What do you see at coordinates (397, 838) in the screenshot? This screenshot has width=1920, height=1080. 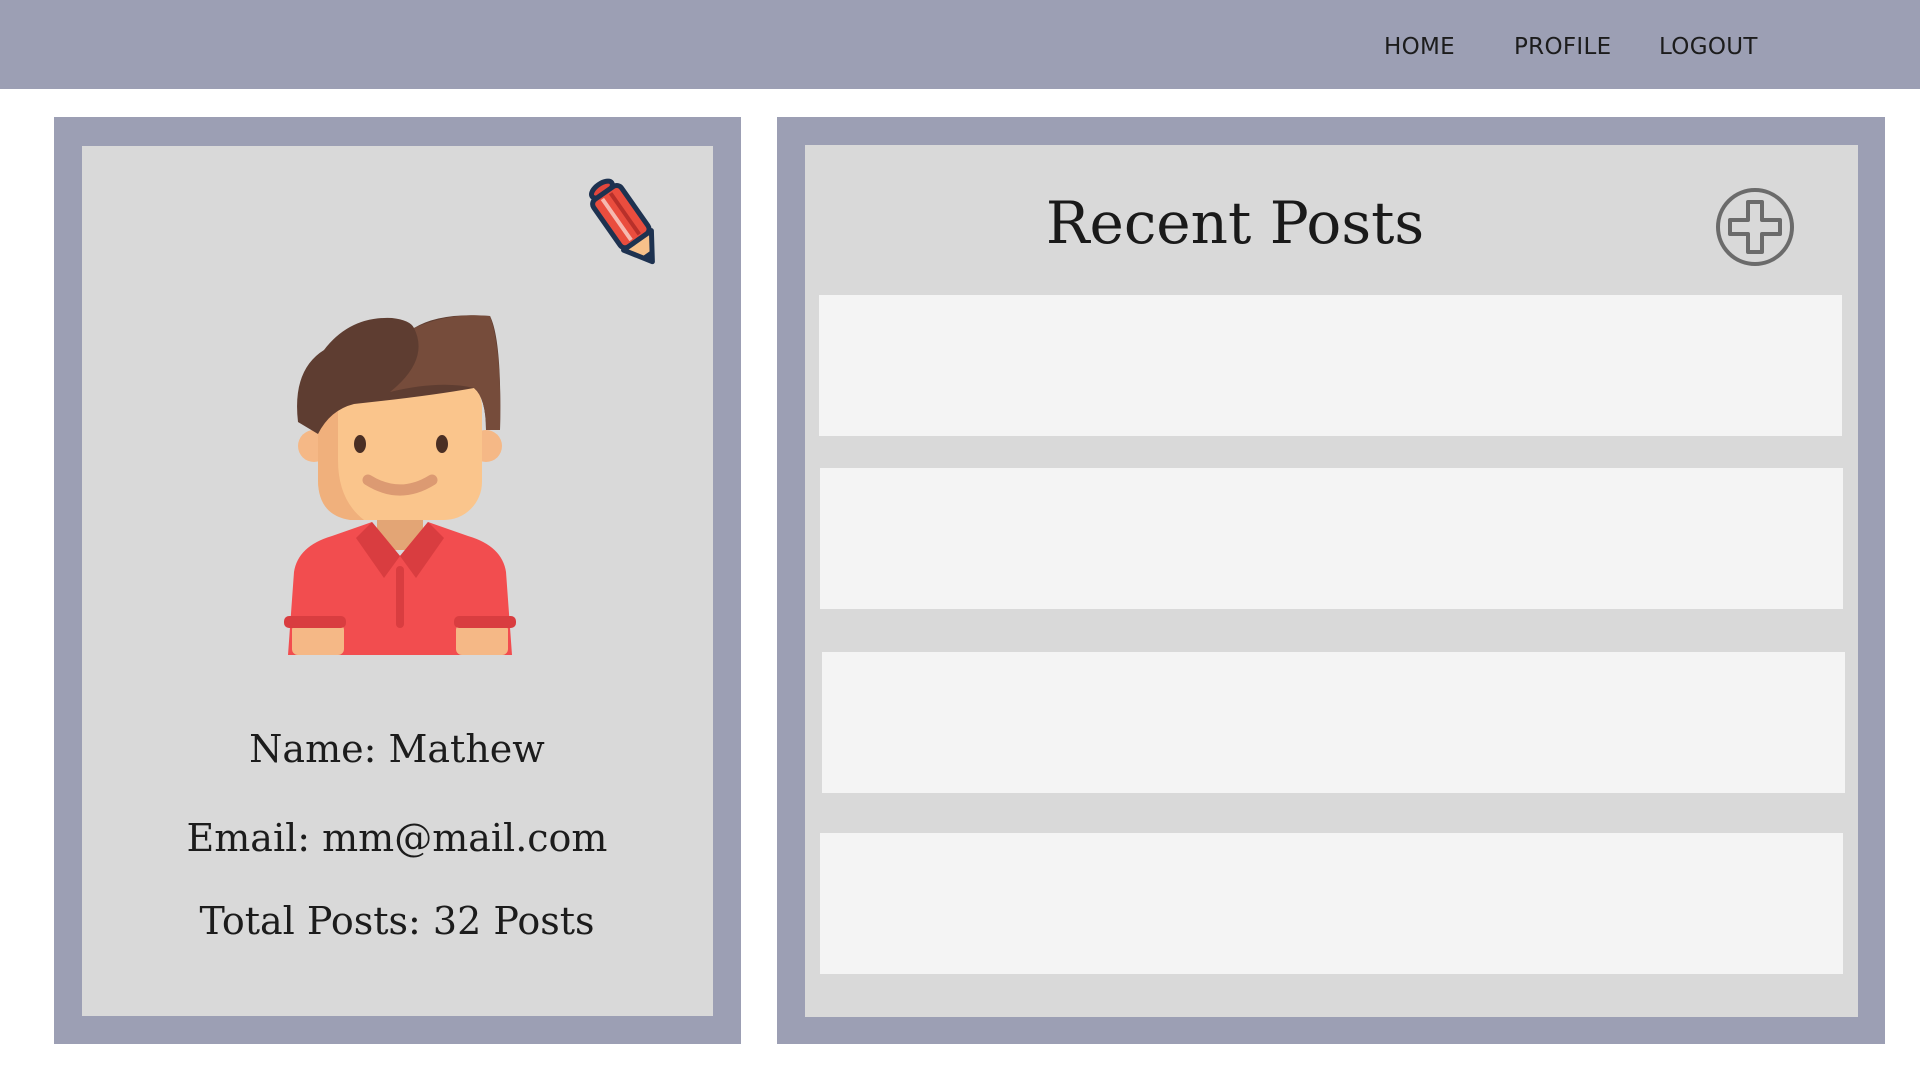 I see `profile-email: Email: mm@mail.com` at bounding box center [397, 838].